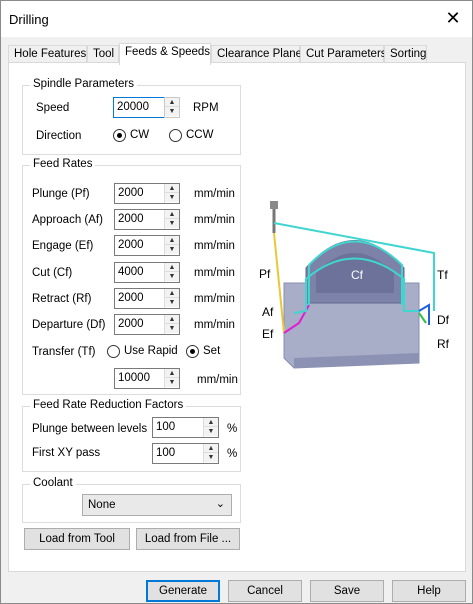  I want to click on approach-input: 2000 ▲ ▼, so click(147, 219).